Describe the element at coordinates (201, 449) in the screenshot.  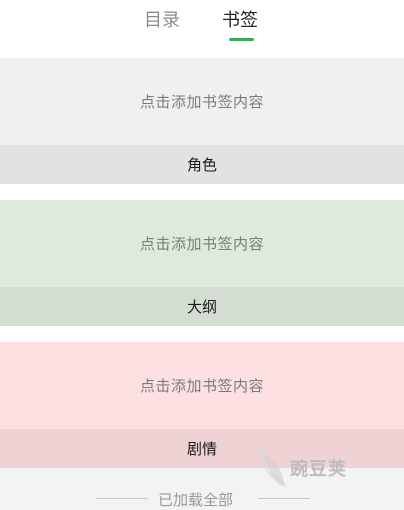
I see `group-title-label: 剧情` at that location.